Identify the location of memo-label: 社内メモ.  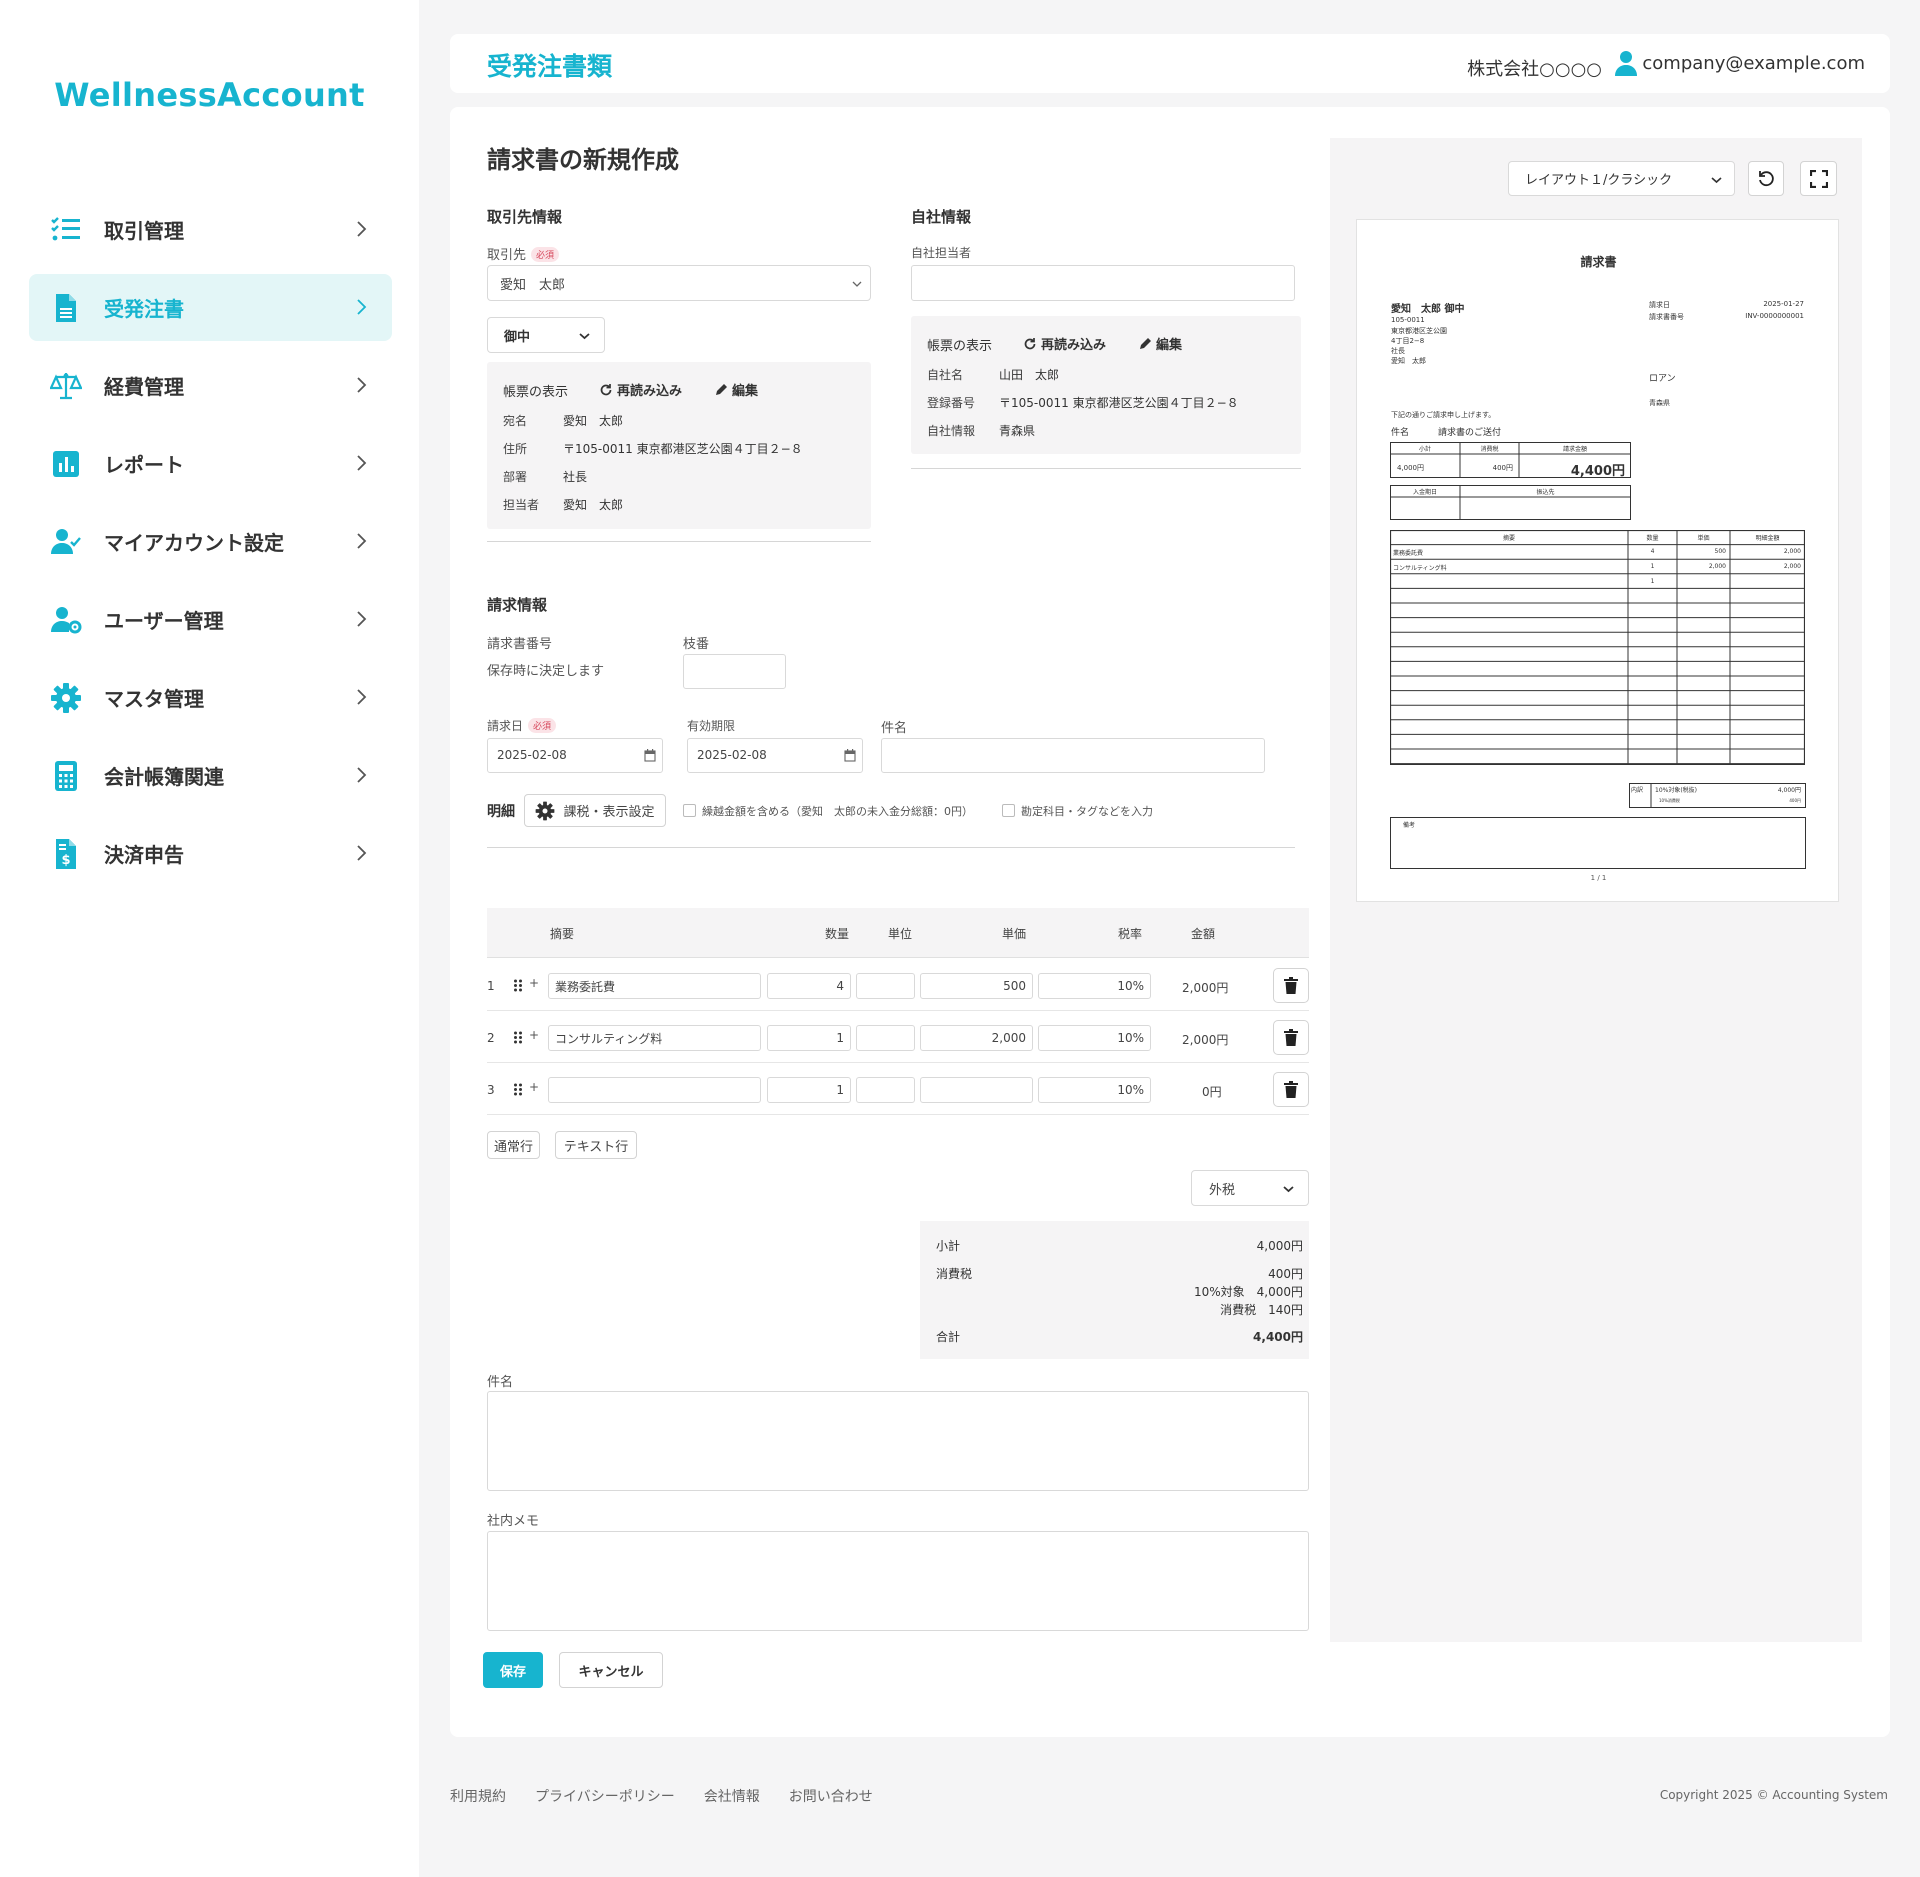
(513, 1521).